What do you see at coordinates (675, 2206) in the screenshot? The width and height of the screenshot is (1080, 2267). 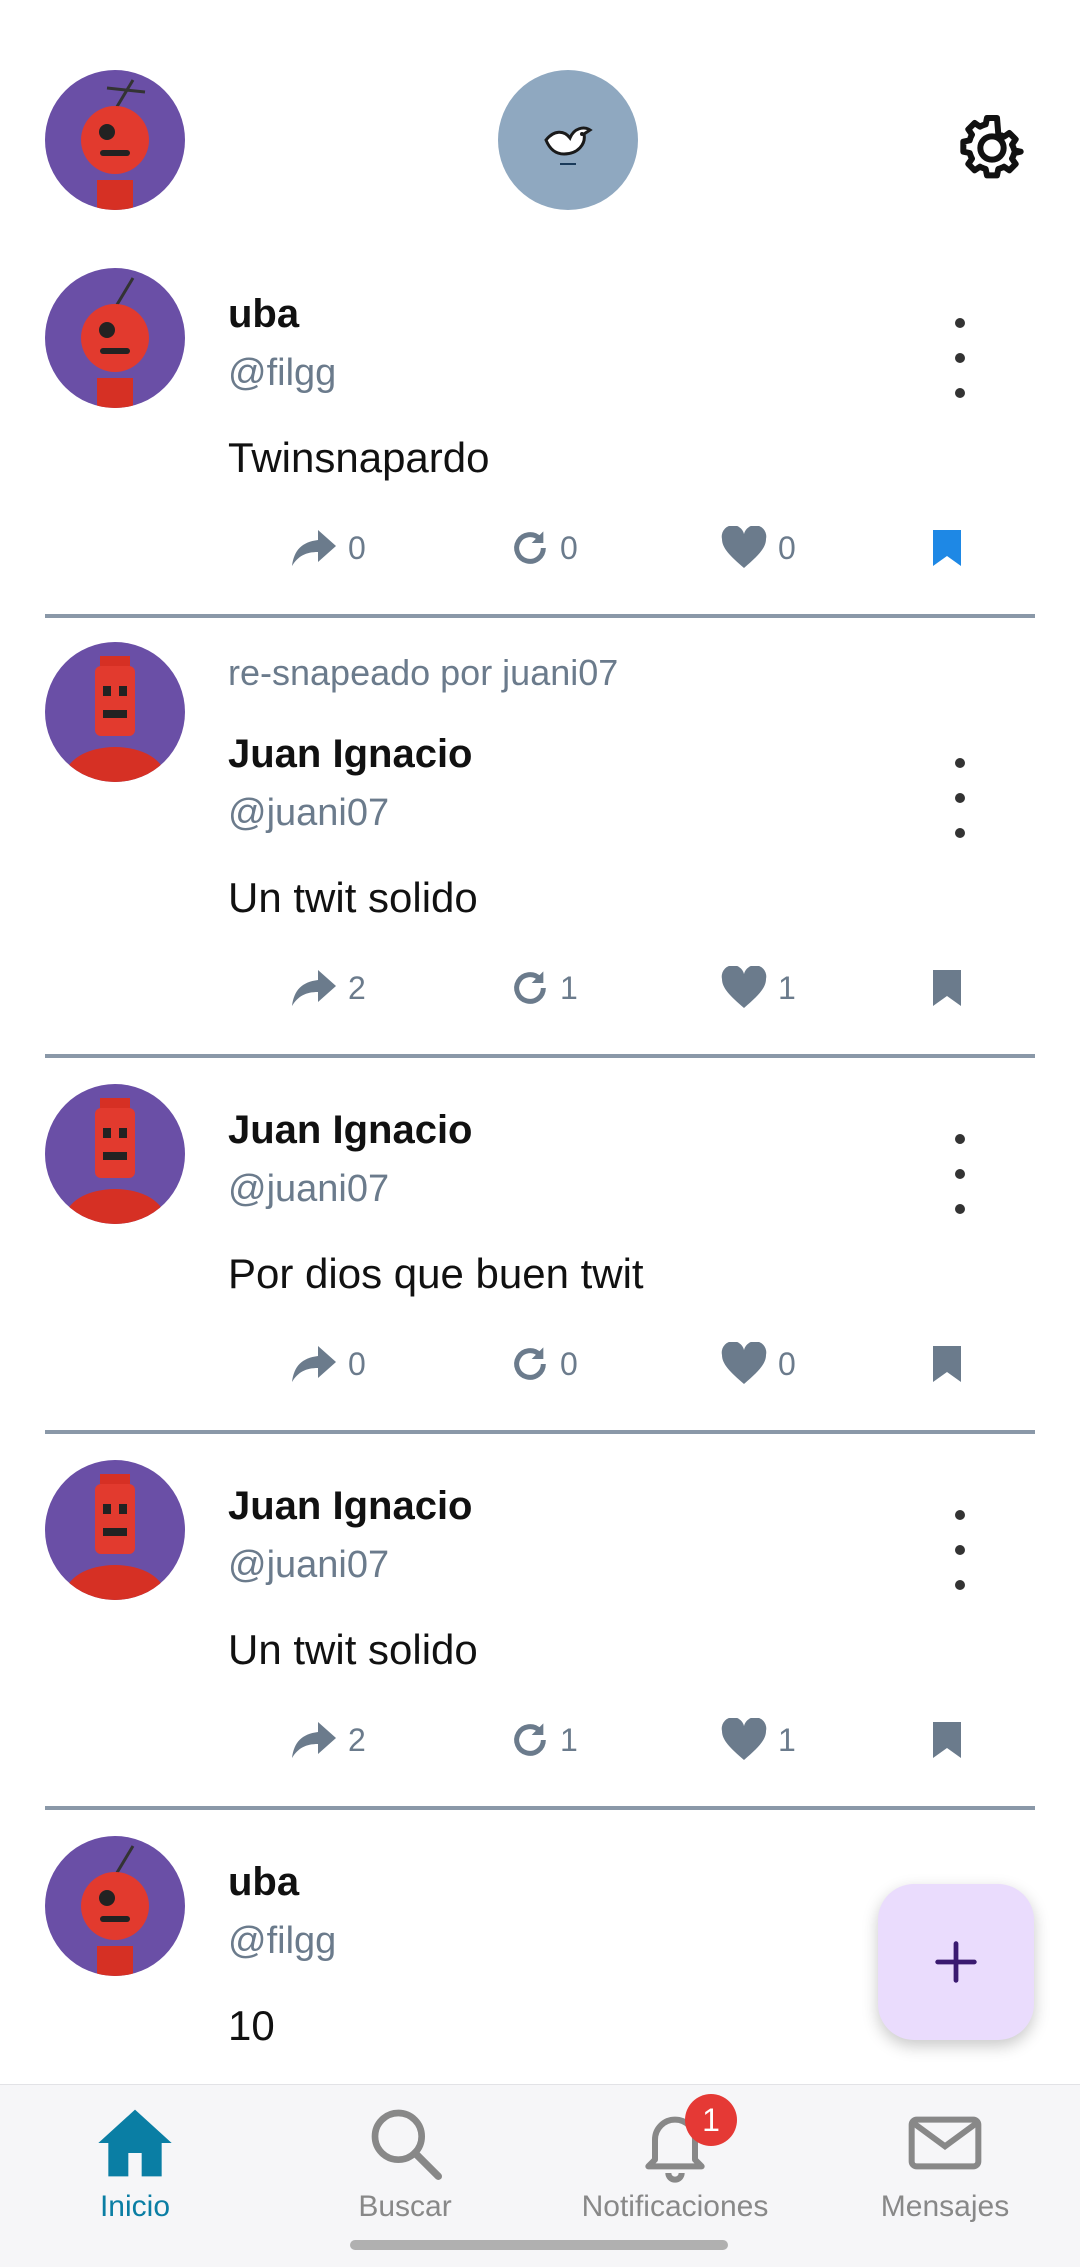 I see `nav-label: Notificaciones` at bounding box center [675, 2206].